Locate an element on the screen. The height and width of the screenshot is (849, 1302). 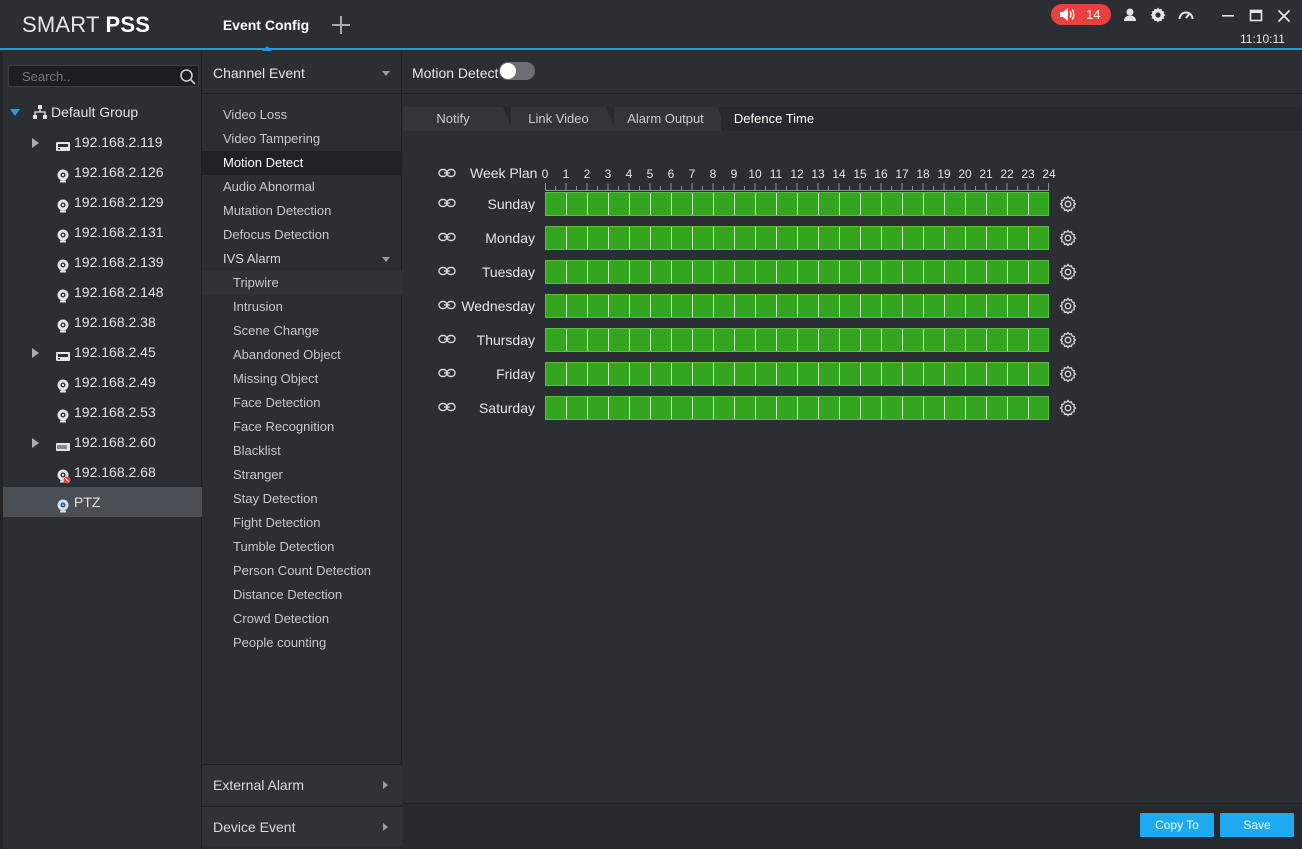
event-item: Motion Detect is located at coordinates (302, 163).